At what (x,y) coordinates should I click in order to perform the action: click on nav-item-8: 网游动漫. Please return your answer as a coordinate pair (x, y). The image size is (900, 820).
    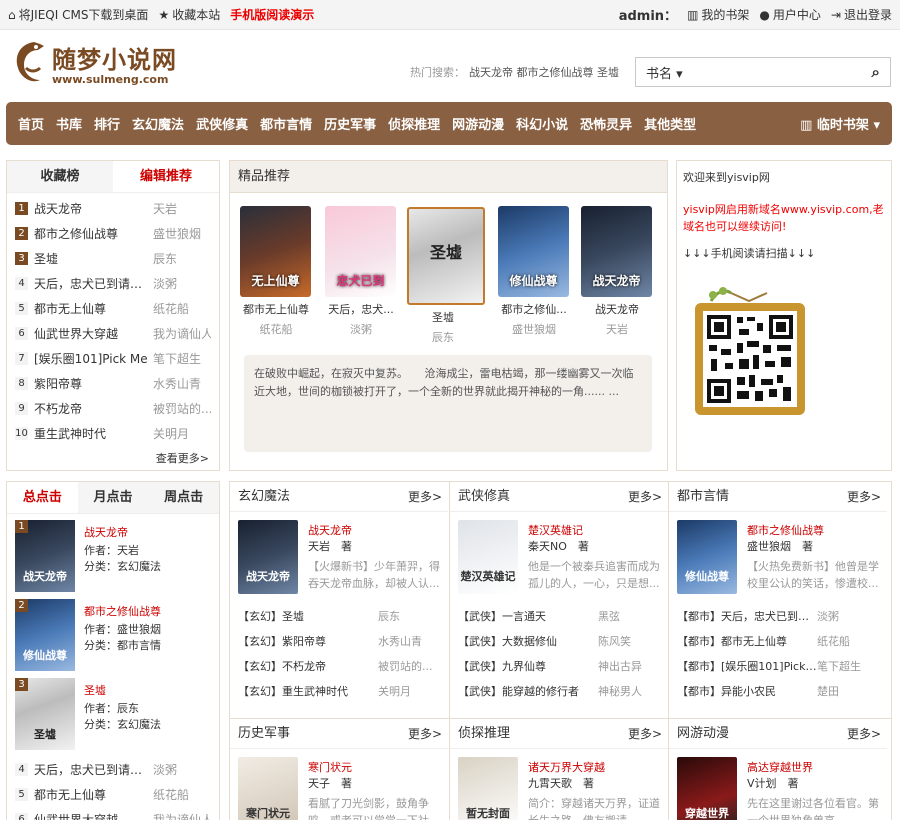
    Looking at the image, I should click on (478, 123).